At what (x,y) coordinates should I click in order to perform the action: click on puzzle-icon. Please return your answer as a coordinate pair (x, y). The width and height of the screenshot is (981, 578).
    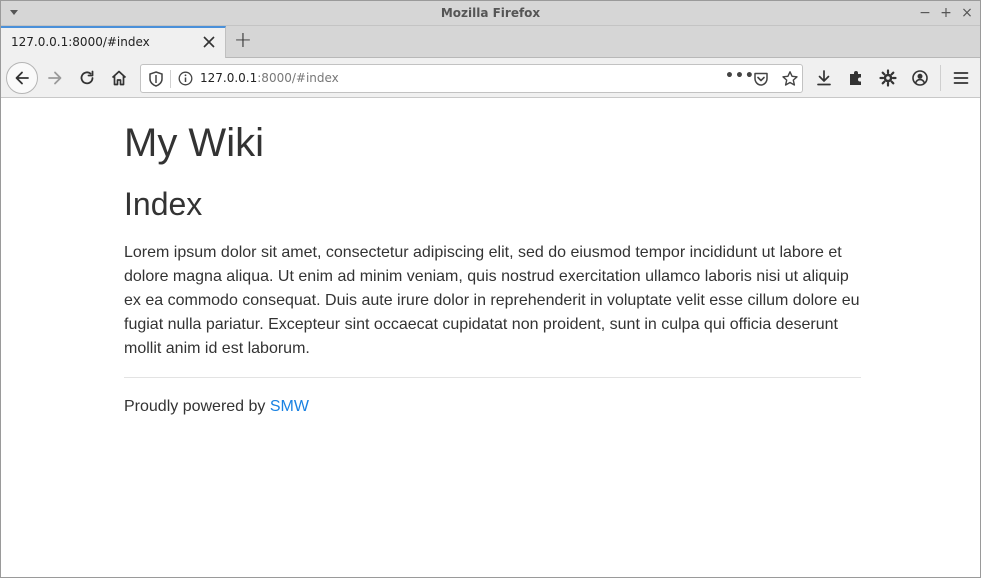
    Looking at the image, I should click on (855, 78).